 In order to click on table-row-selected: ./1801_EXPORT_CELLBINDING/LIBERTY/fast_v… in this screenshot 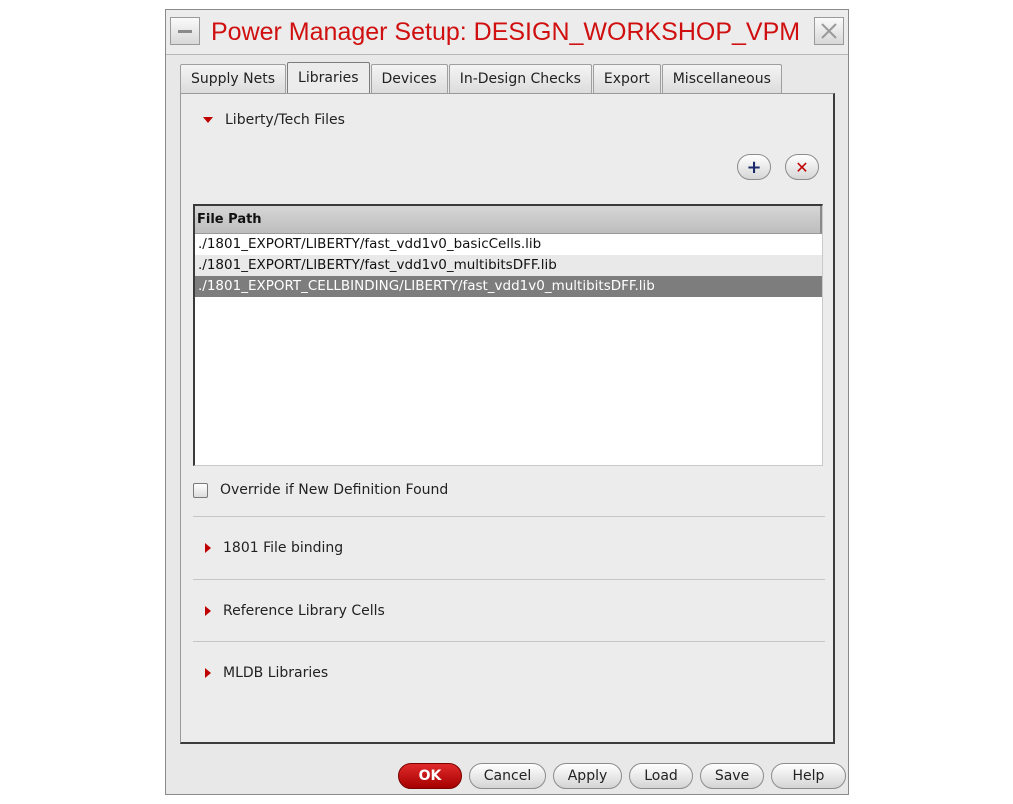, I will do `click(508, 286)`.